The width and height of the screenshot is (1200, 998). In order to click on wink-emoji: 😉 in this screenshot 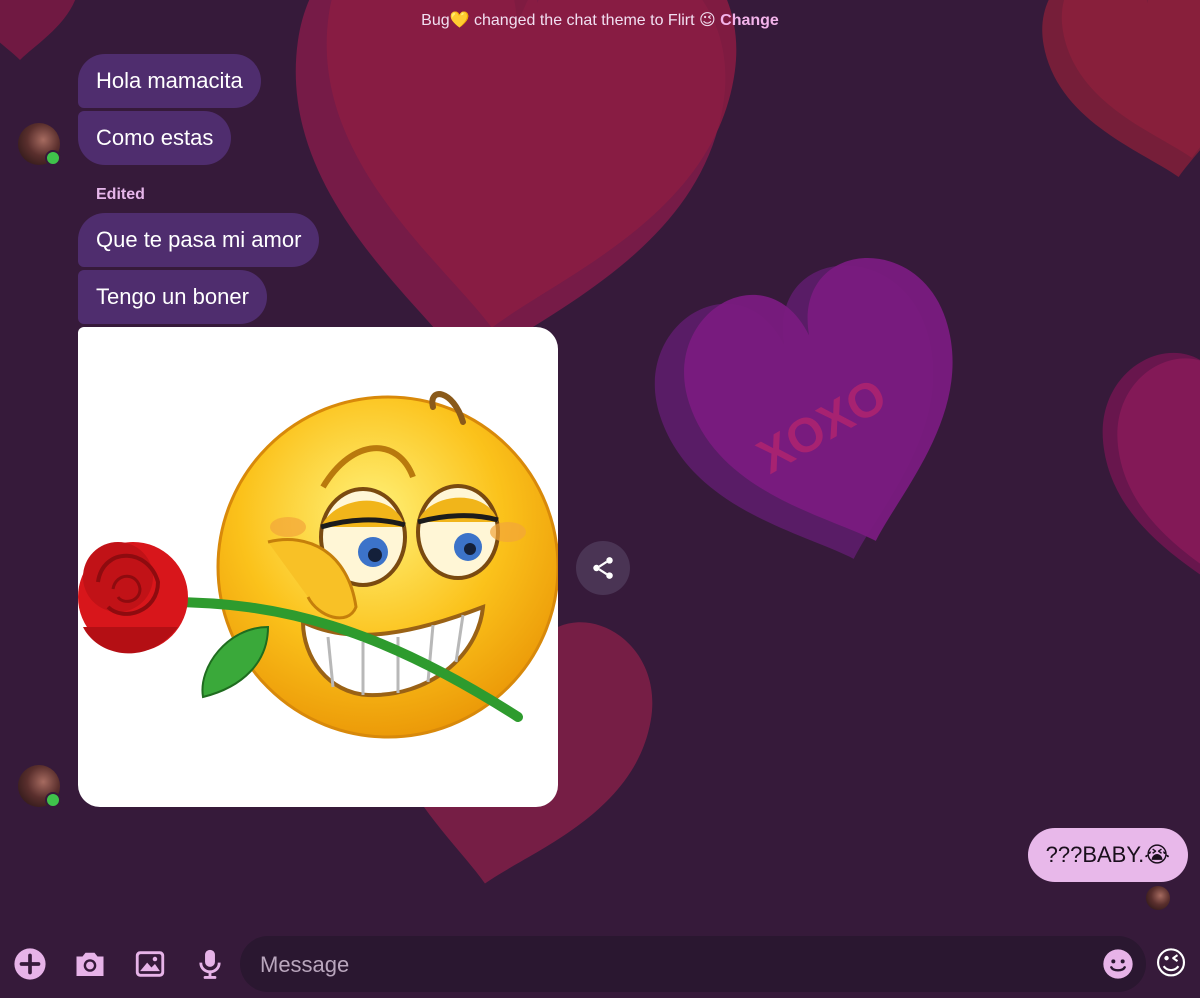, I will do `click(1171, 963)`.